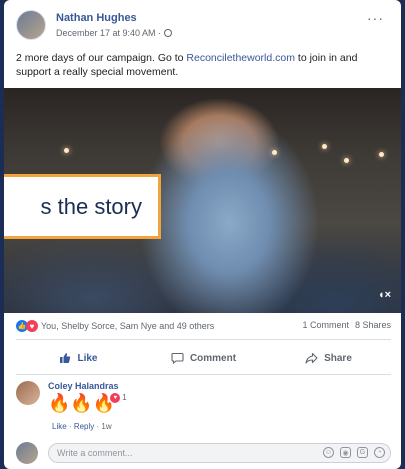 The width and height of the screenshot is (405, 469). I want to click on comment-composer: ☺ ◉ G ◔, so click(203, 453).